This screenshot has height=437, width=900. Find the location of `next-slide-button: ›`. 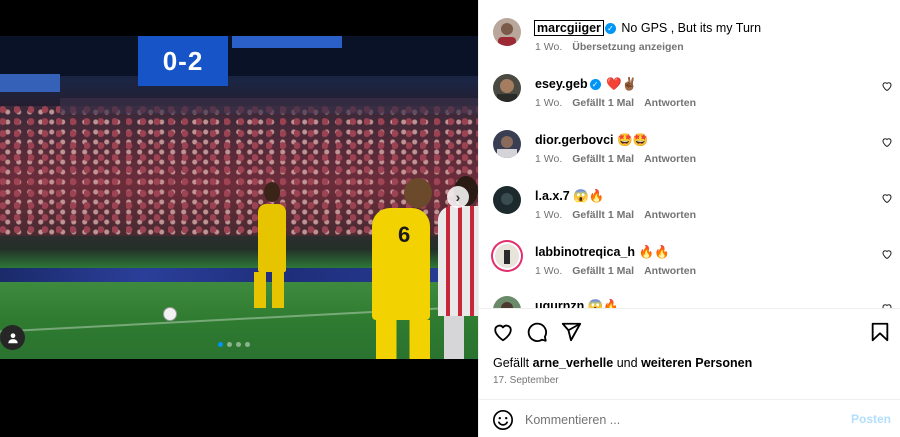

next-slide-button: › is located at coordinates (458, 197).